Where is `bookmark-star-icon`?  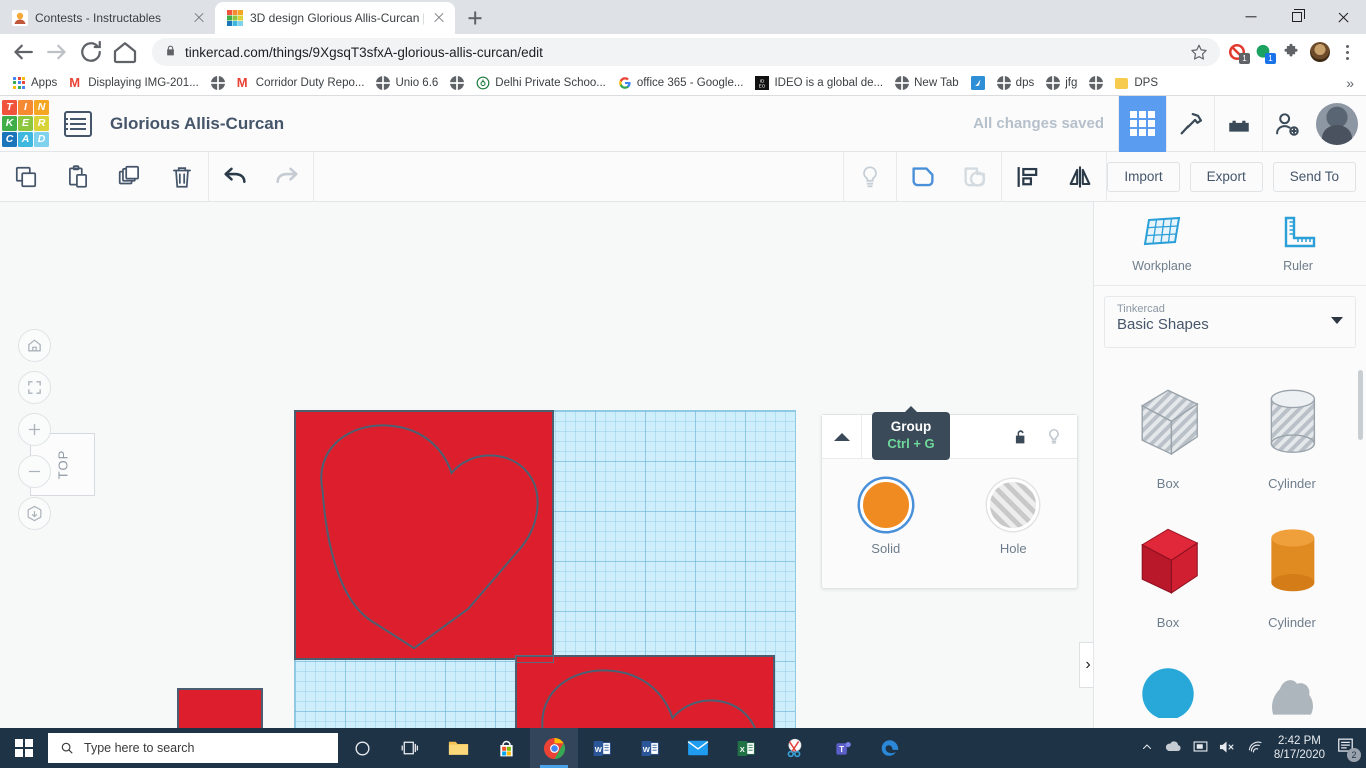
bookmark-star-icon is located at coordinates (1199, 52).